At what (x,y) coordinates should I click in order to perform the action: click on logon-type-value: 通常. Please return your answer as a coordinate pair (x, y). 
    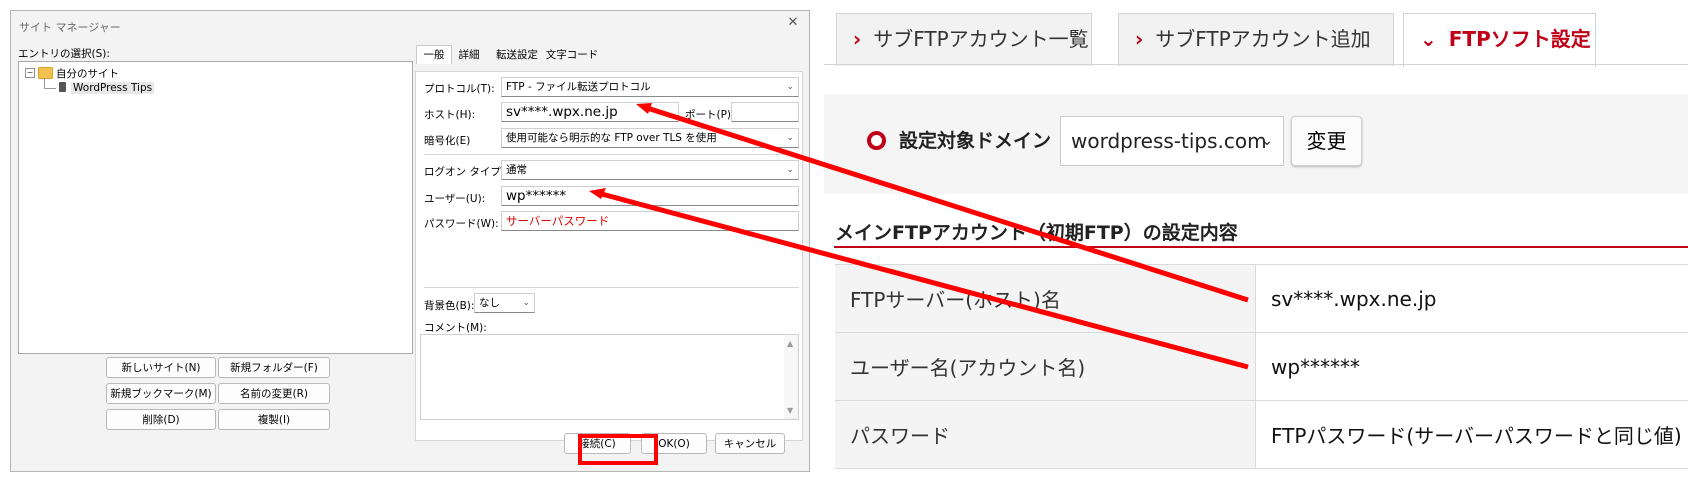
    Looking at the image, I should click on (516, 170).